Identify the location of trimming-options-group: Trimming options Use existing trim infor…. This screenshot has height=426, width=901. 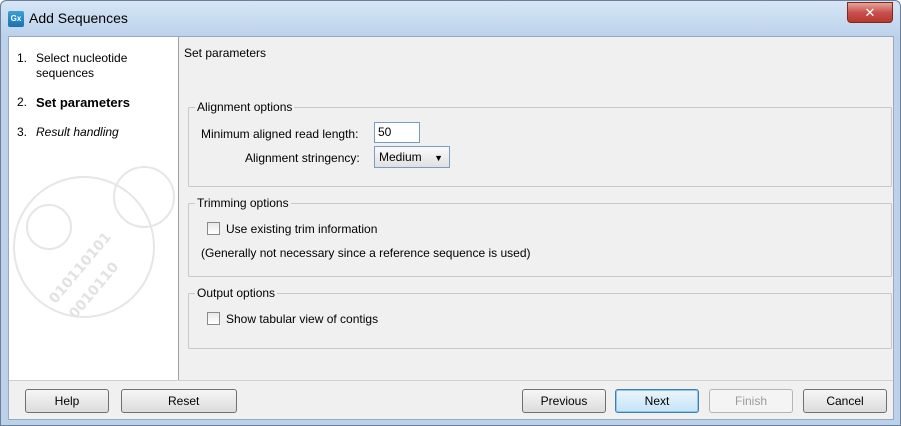
(540, 236).